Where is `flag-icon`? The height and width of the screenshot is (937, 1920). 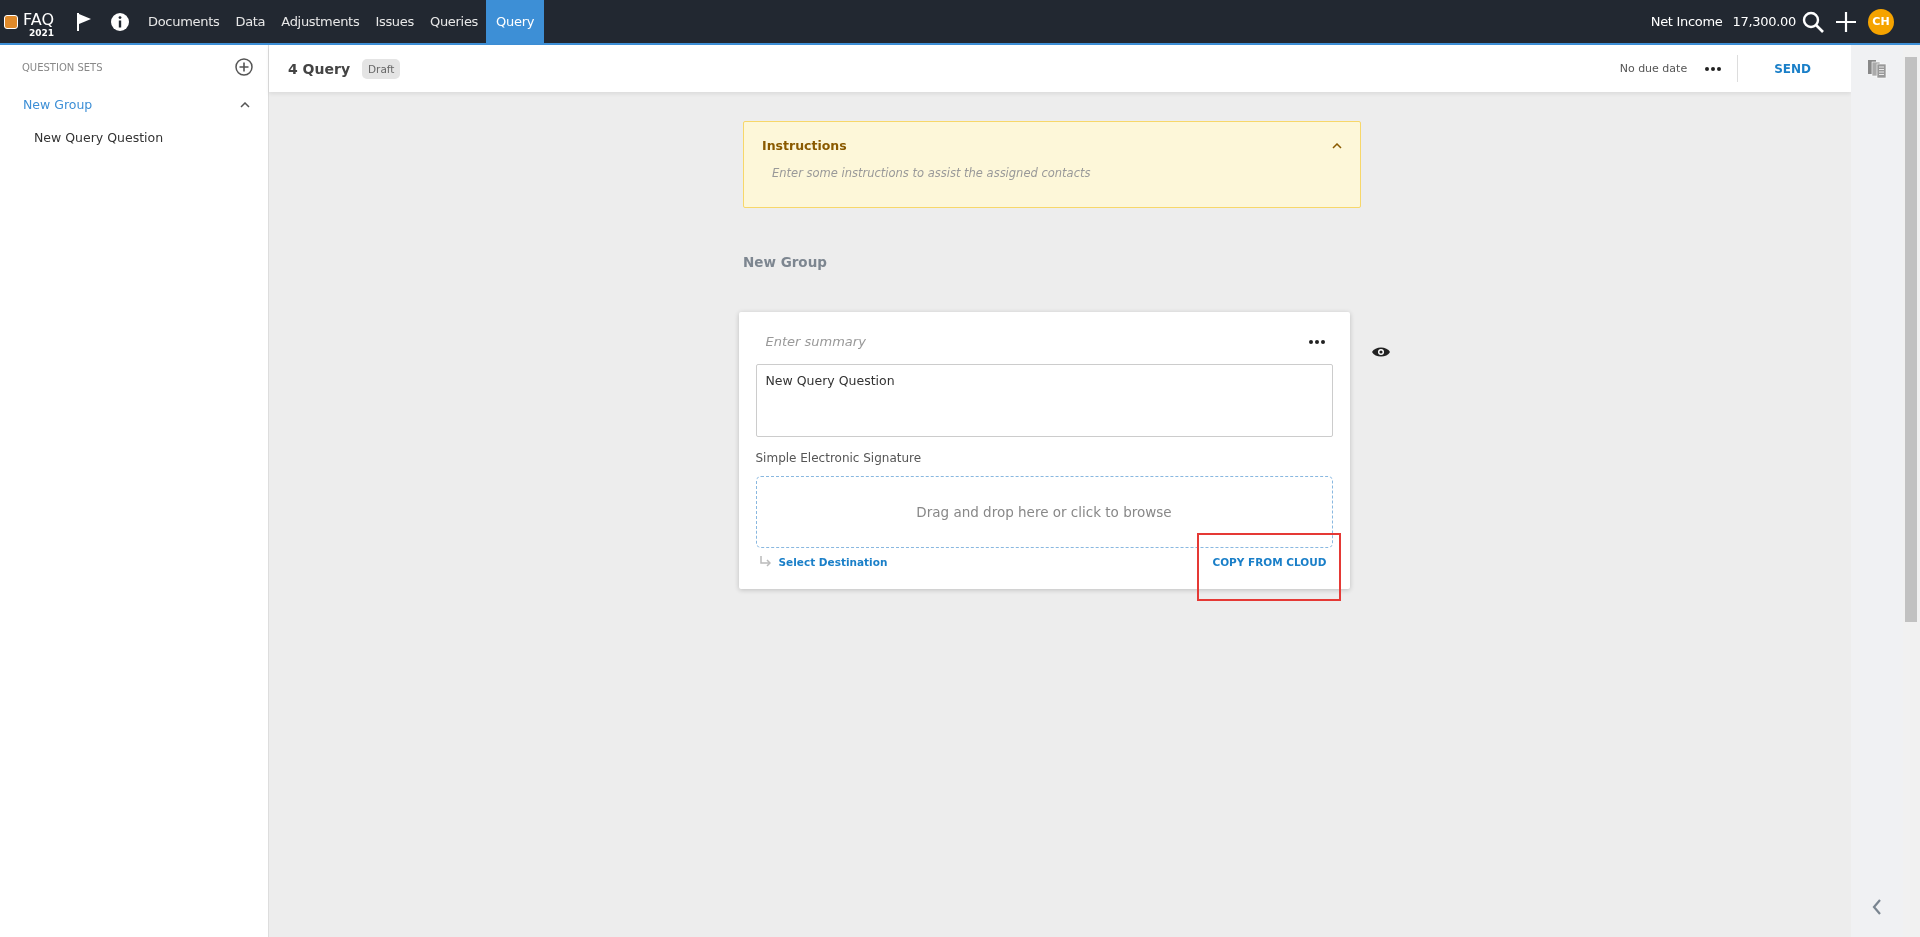
flag-icon is located at coordinates (84, 21).